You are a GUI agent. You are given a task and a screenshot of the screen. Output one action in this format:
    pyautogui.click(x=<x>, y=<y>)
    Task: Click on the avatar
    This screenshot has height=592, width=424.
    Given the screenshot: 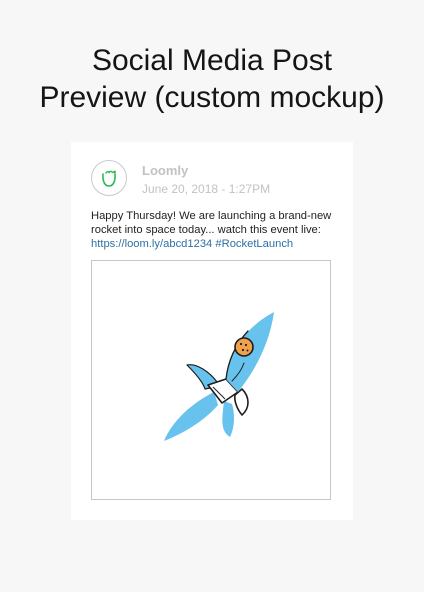 What is the action you would take?
    pyautogui.click(x=109, y=178)
    